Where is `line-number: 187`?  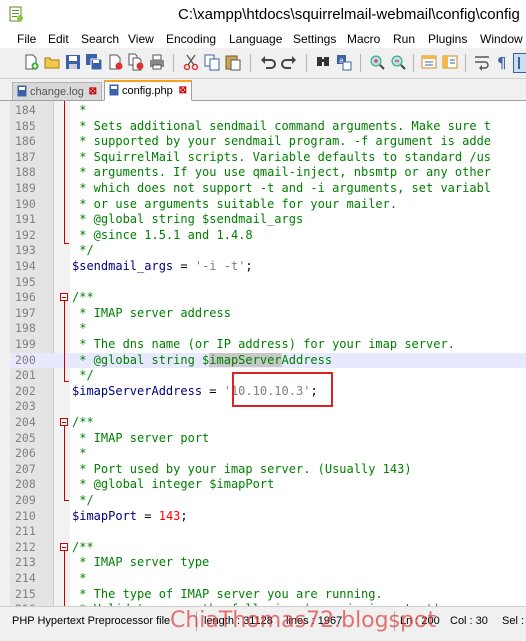 line-number: 187 is located at coordinates (25, 156).